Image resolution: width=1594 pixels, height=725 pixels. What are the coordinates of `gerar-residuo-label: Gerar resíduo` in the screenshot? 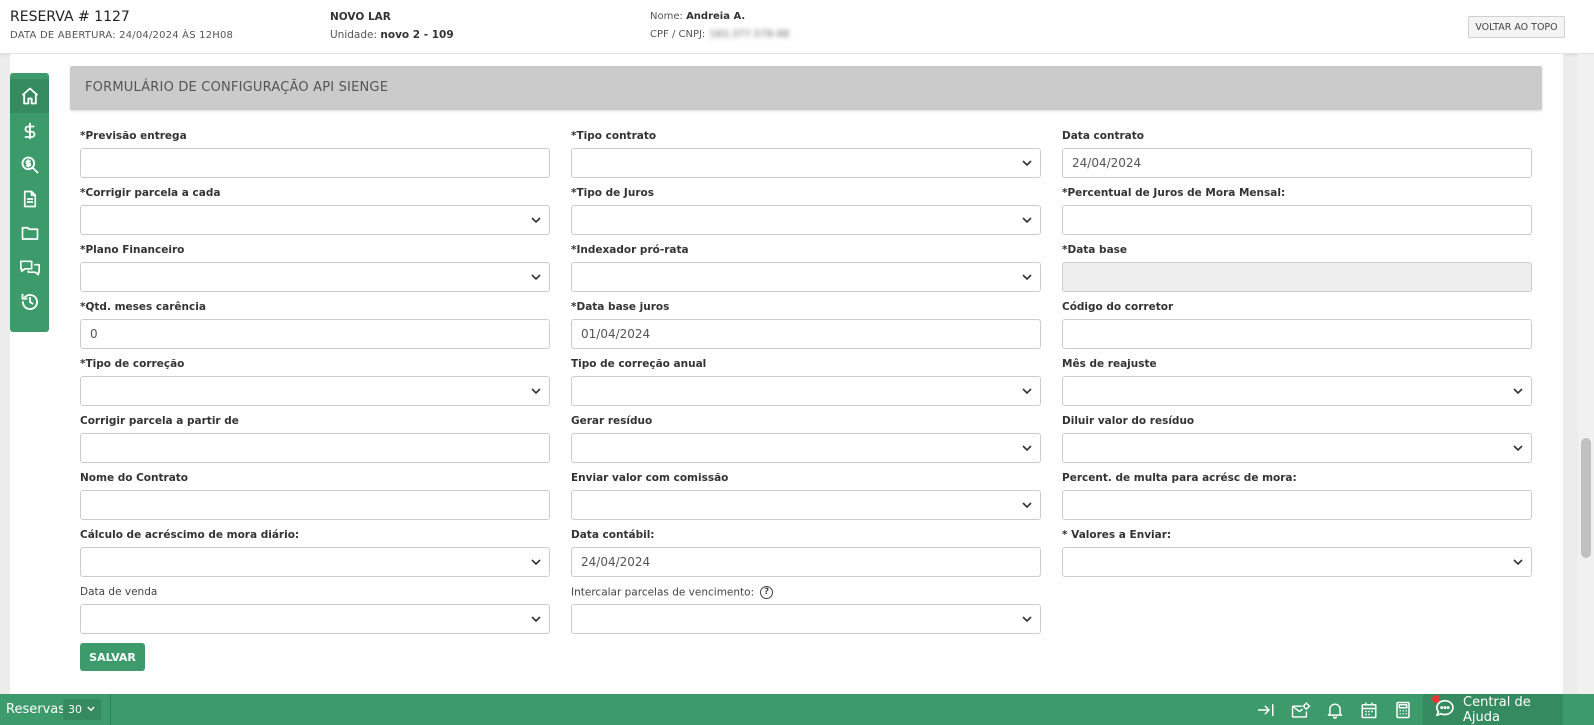 It's located at (612, 421).